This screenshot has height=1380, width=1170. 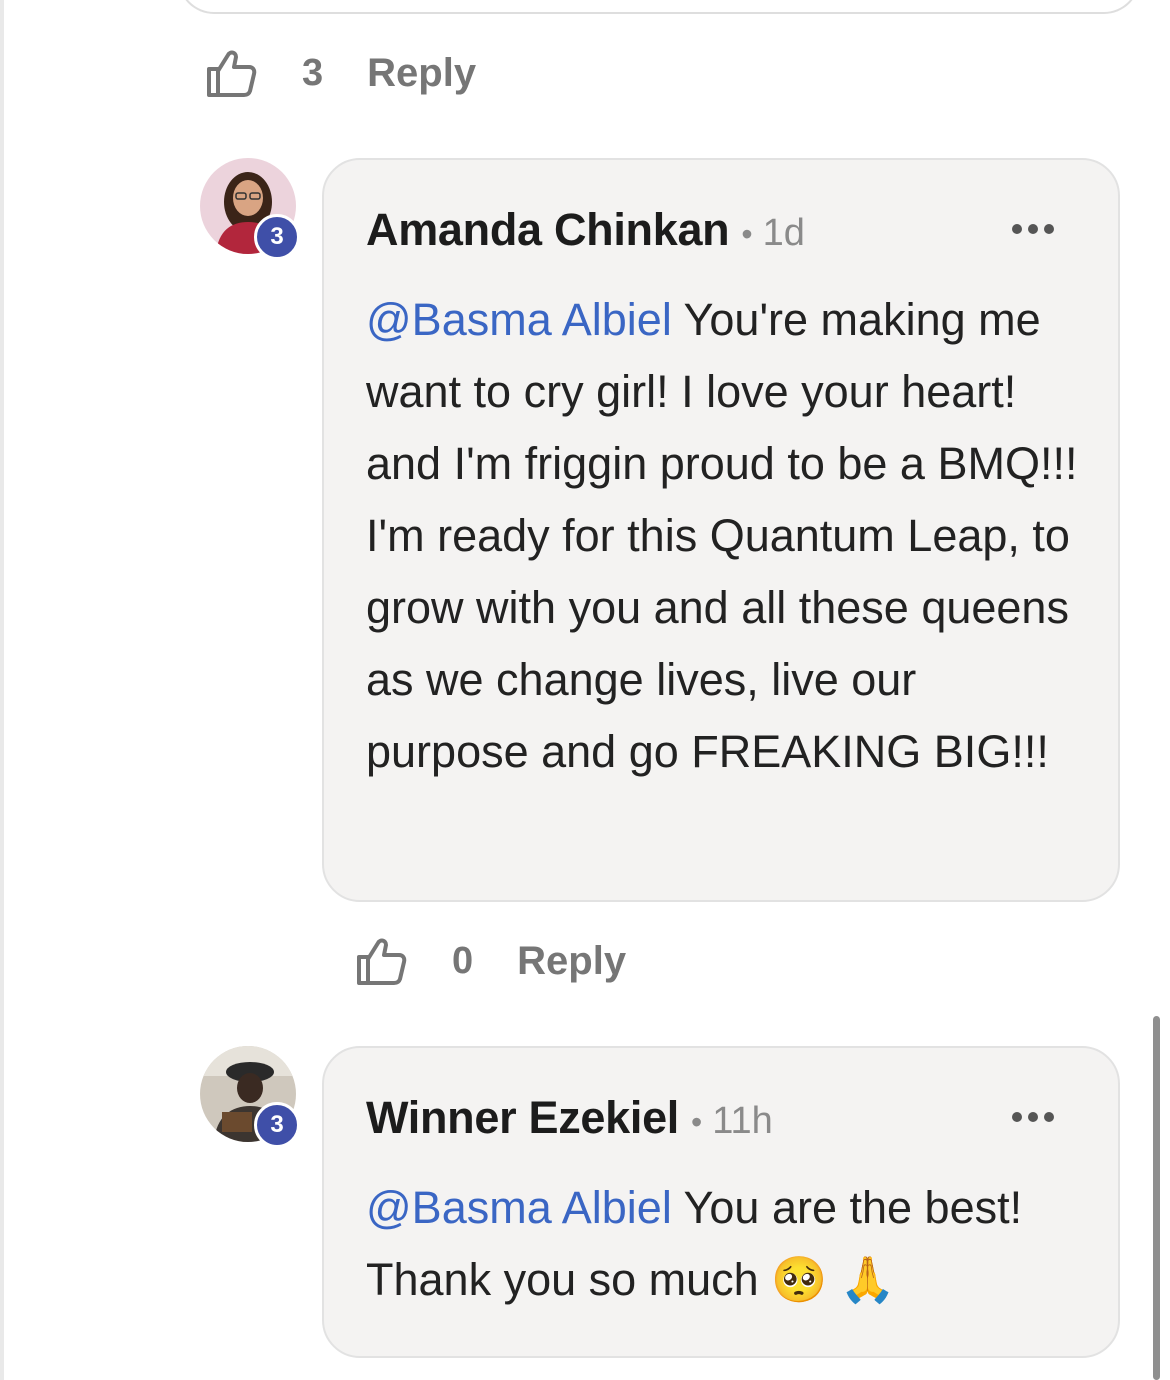 What do you see at coordinates (1156, 1198) in the screenshot?
I see `scrollbar` at bounding box center [1156, 1198].